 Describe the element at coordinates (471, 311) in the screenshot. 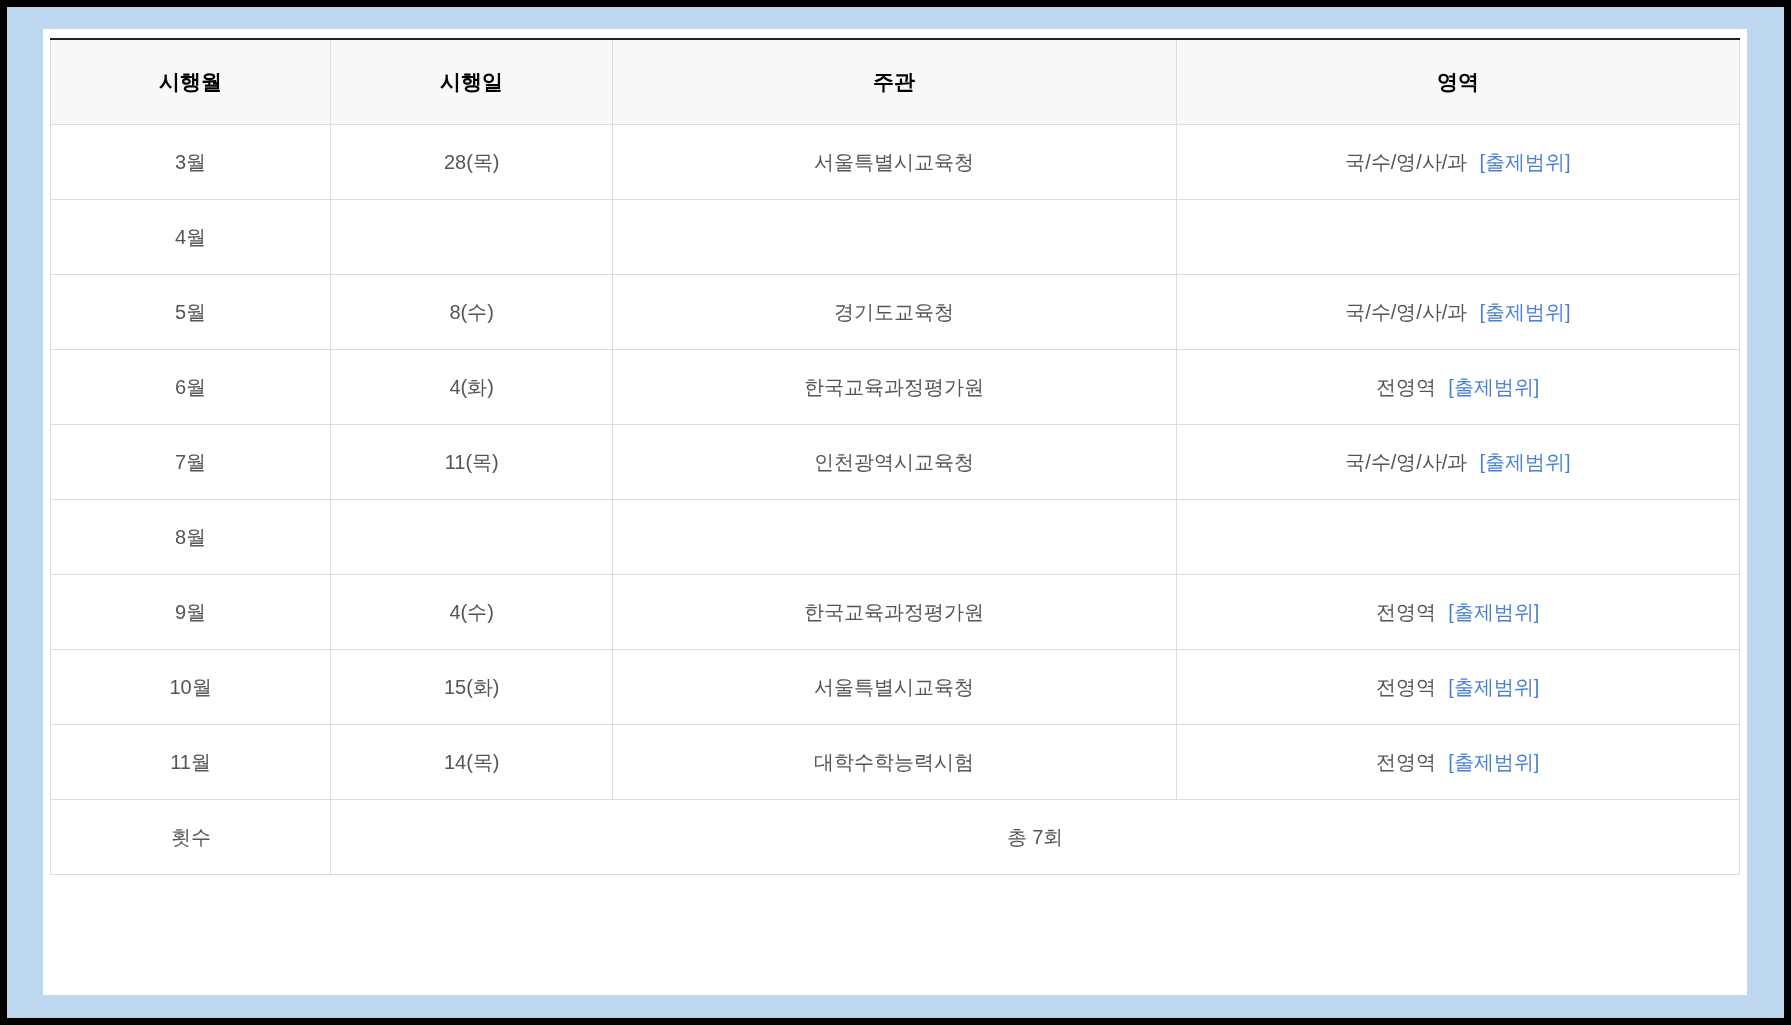

I see `table-cell: 8(수)` at that location.